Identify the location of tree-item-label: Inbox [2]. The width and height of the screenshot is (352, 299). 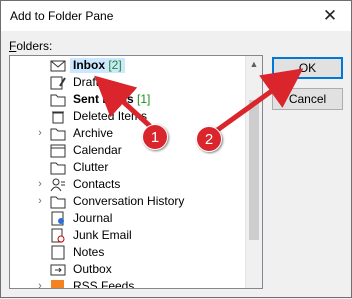
(97, 65).